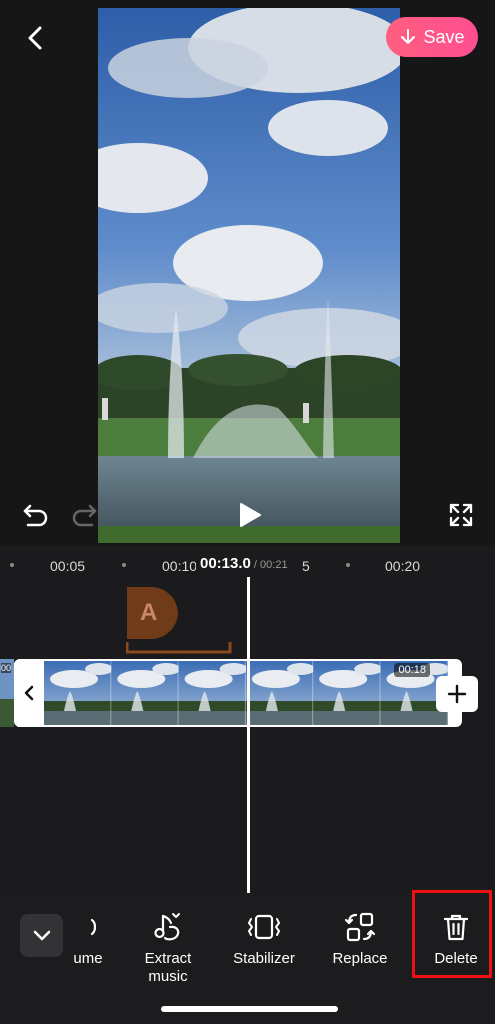 This screenshot has width=495, height=1024. Describe the element at coordinates (264, 927) in the screenshot. I see `stabilizer-icon` at that location.